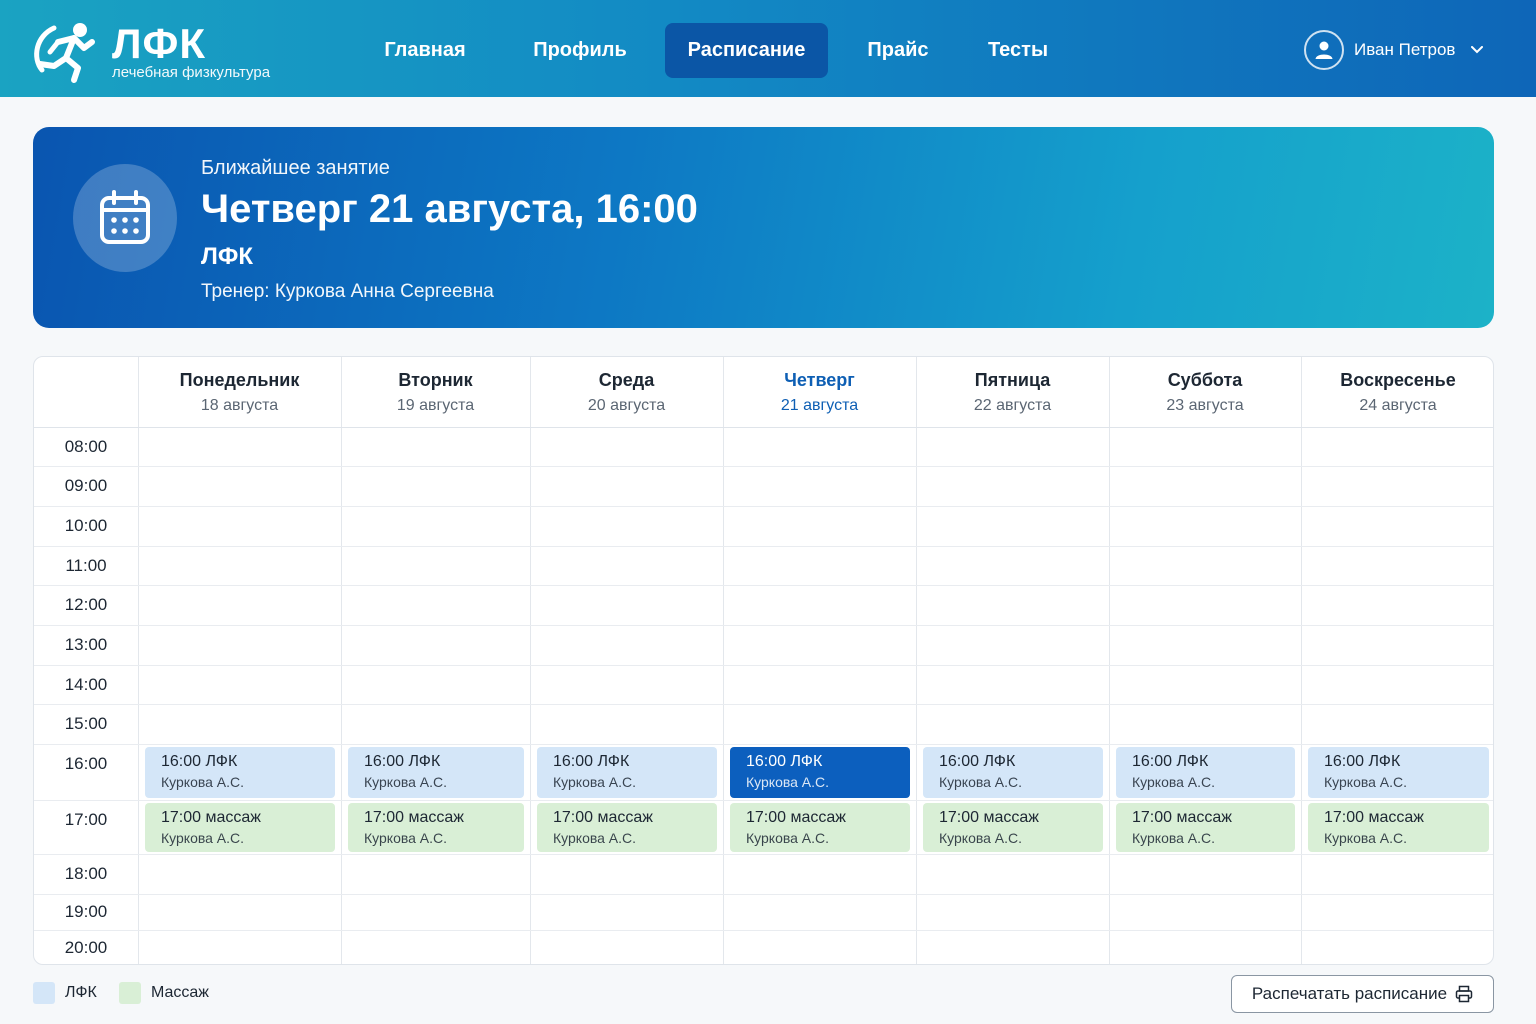  I want to click on day-header: Понедельник 18 августа, so click(239, 392).